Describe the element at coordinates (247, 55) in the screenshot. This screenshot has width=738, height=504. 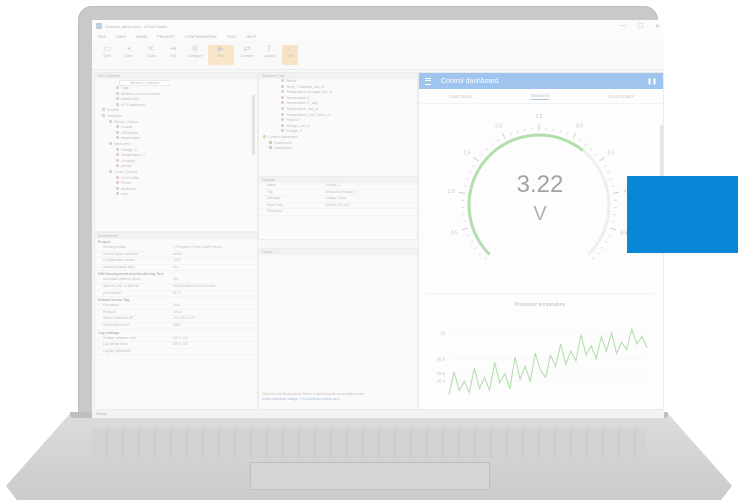
I see `connect-button: ⇄ Connect` at that location.